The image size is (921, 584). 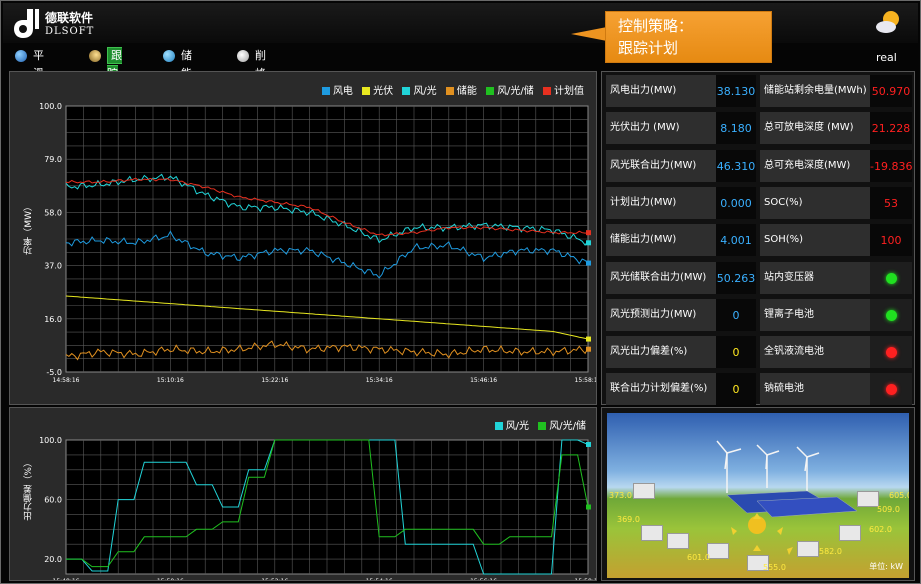 I want to click on nav-item-freq: 储能调频, so click(x=177, y=81).